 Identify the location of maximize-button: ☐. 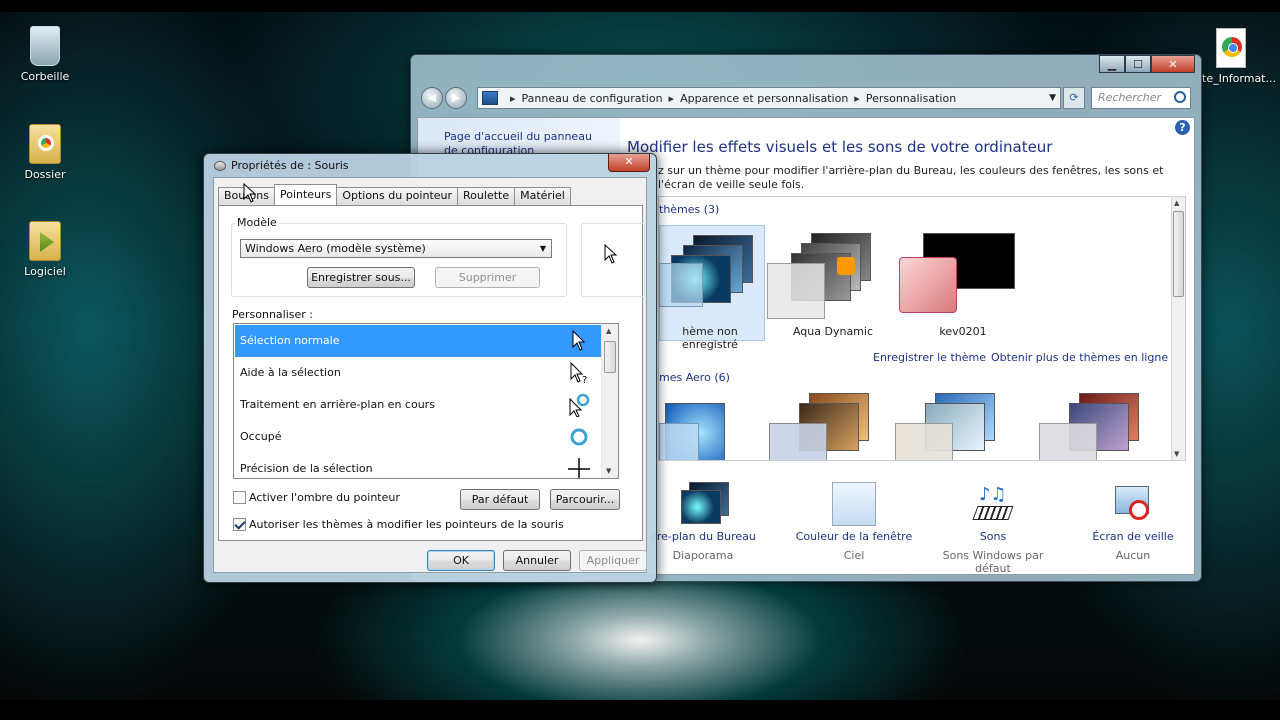
(1138, 64).